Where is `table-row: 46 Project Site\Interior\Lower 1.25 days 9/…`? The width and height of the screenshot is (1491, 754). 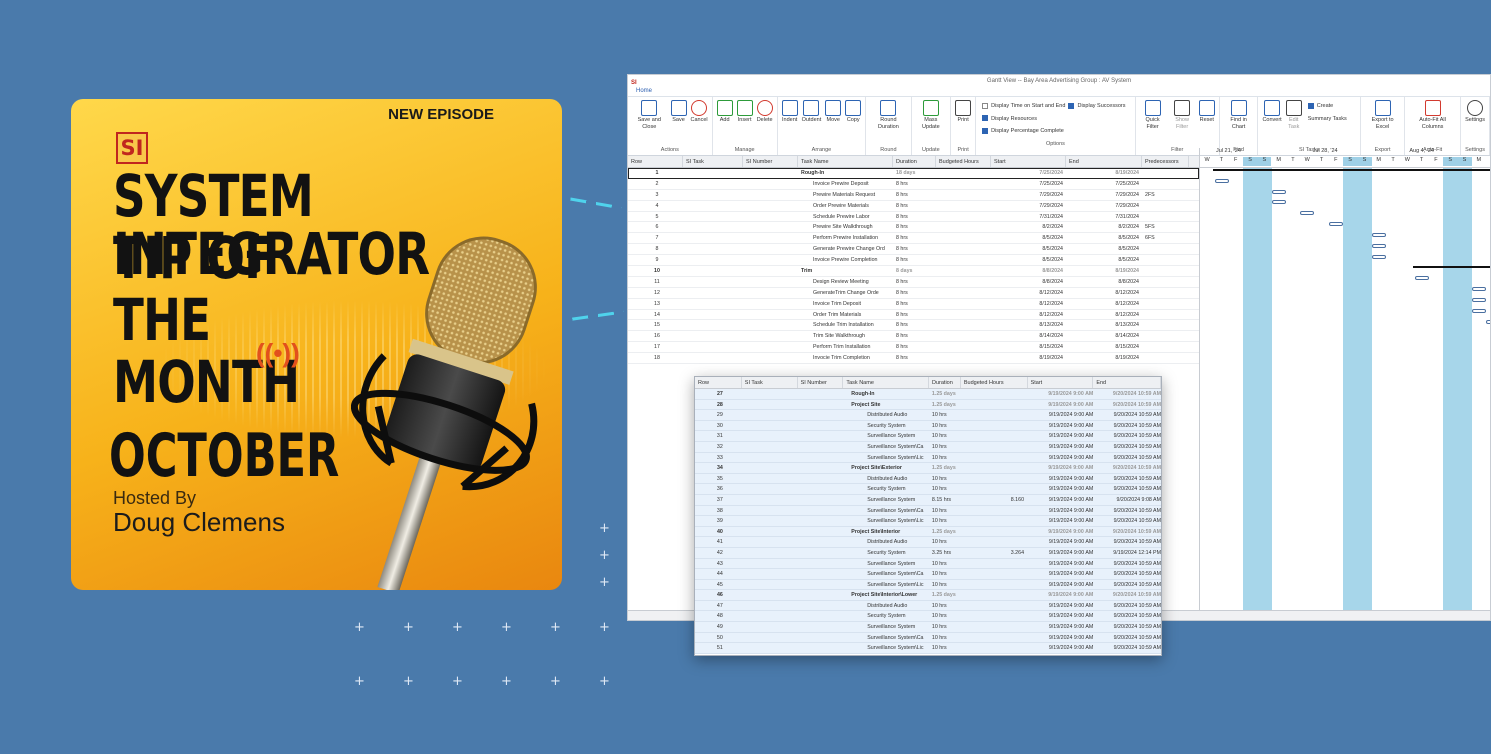 table-row: 46 Project Site\Interior\Lower 1.25 days 9/… is located at coordinates (928, 595).